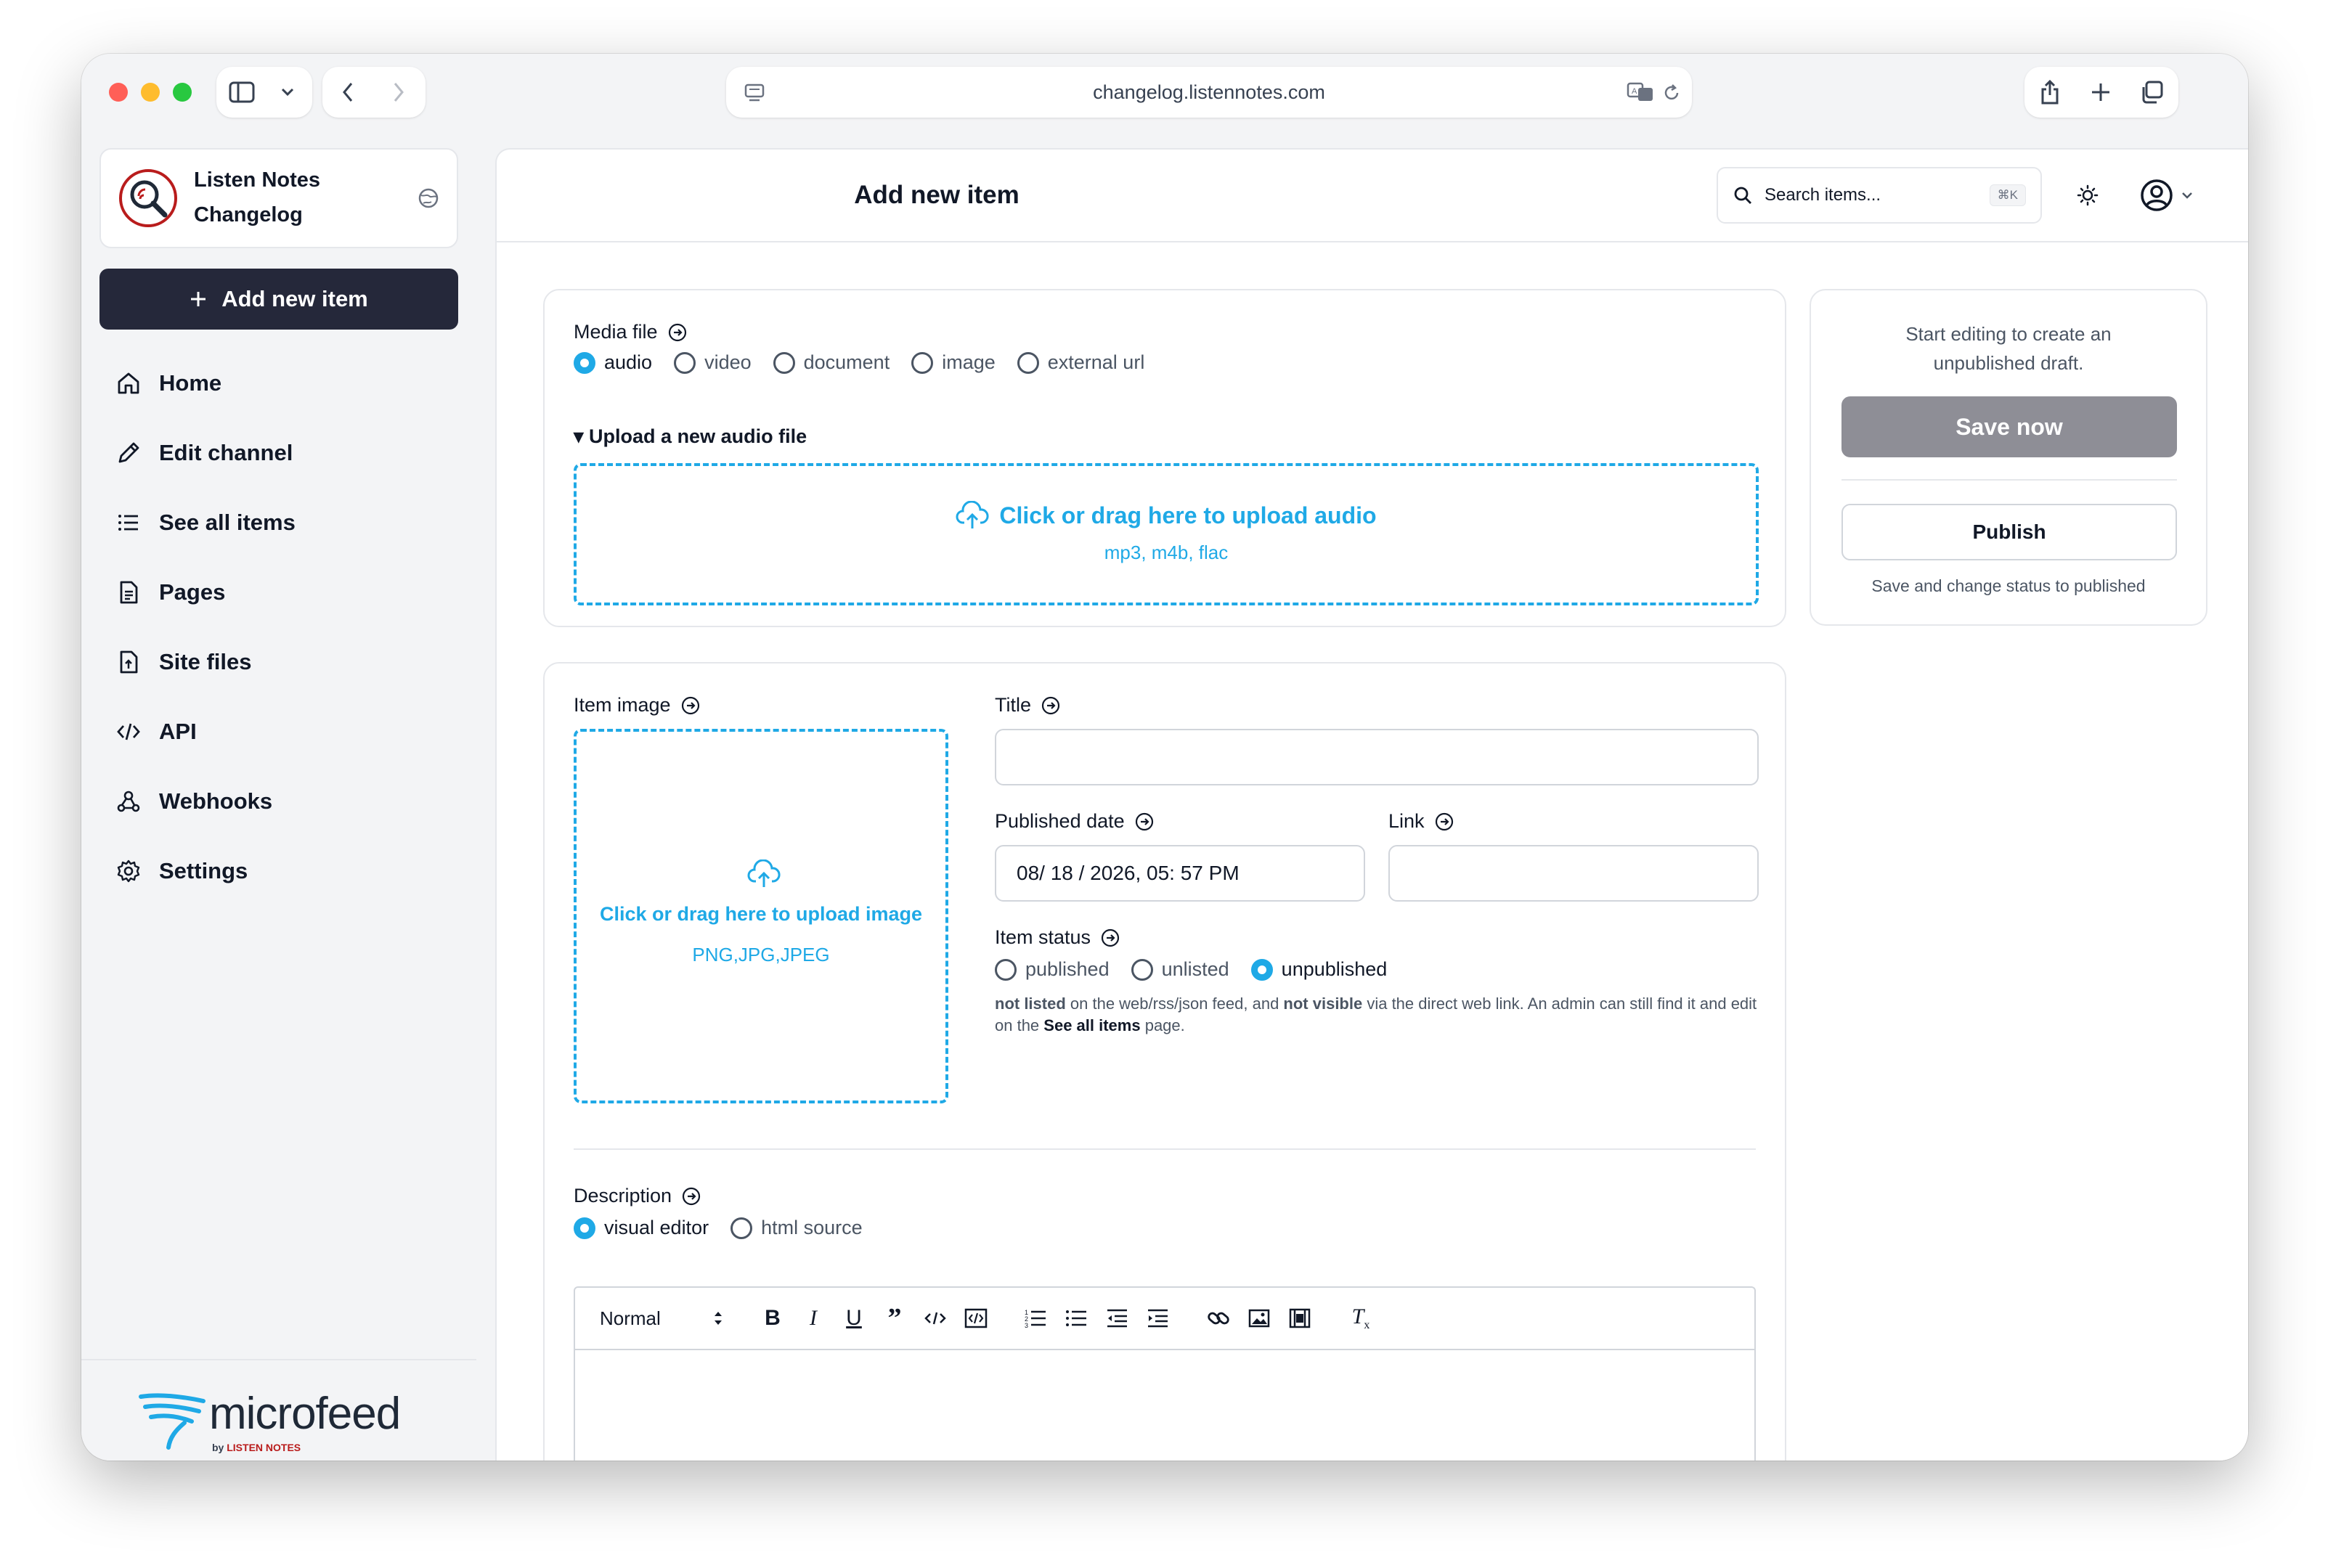 This screenshot has height=1568, width=2328. What do you see at coordinates (690, 436) in the screenshot?
I see `upload-audio-toggle: ▾ Upload a new audio file` at bounding box center [690, 436].